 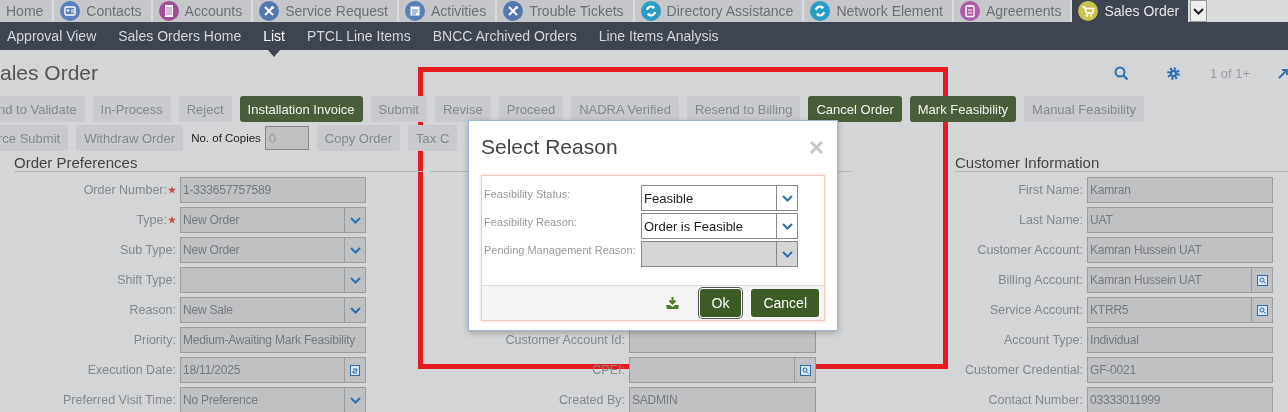 I want to click on input-field: GF-0021, so click(x=1180, y=370).